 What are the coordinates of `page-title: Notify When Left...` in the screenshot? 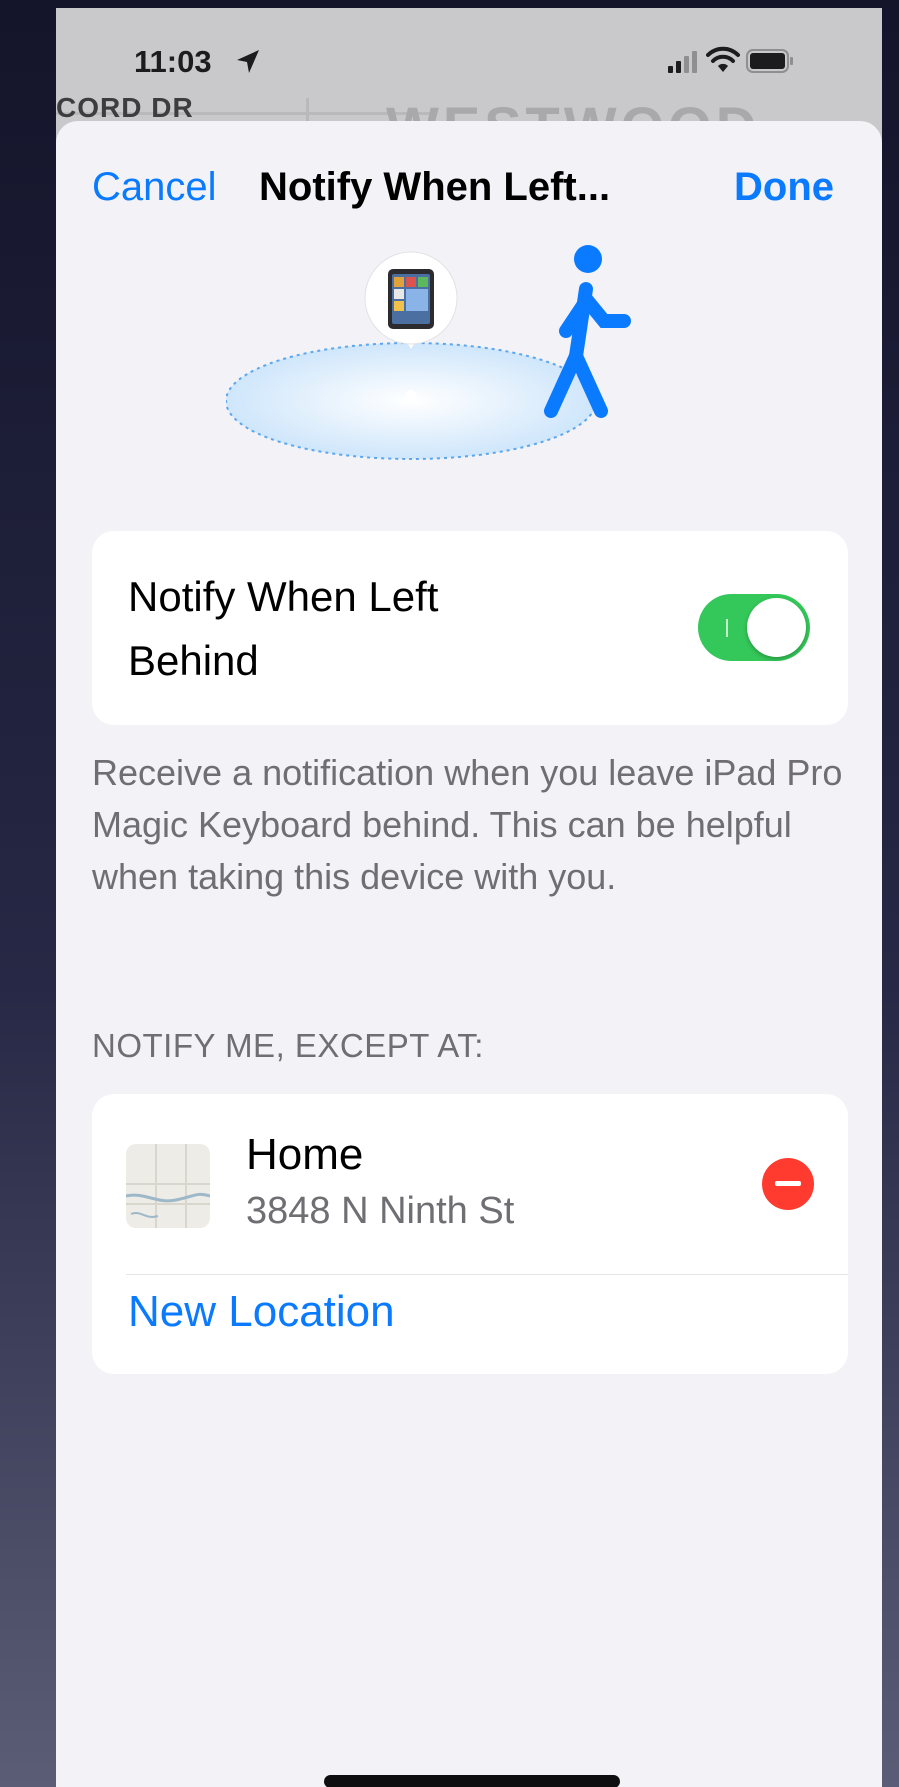 It's located at (435, 187).